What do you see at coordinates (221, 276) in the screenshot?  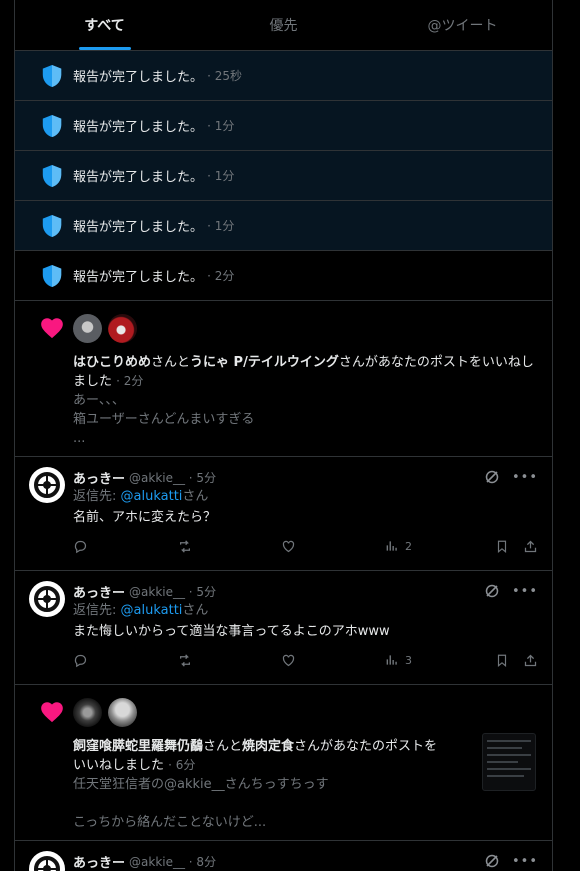 I see `report-time: · 2分` at bounding box center [221, 276].